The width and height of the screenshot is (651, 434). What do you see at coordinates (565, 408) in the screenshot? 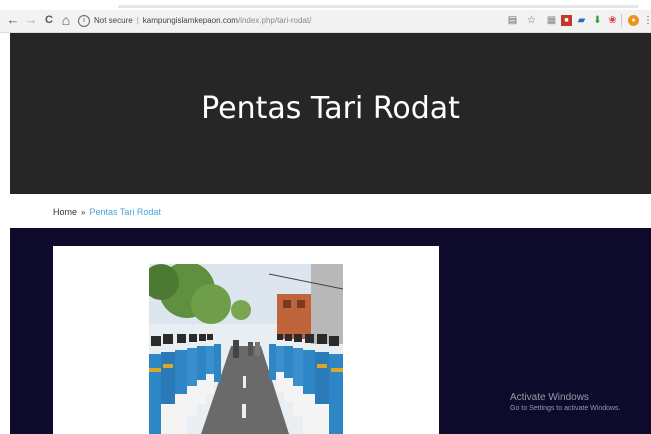
I see `watermark-subtitle: Go to Settings to activate Windows.` at bounding box center [565, 408].